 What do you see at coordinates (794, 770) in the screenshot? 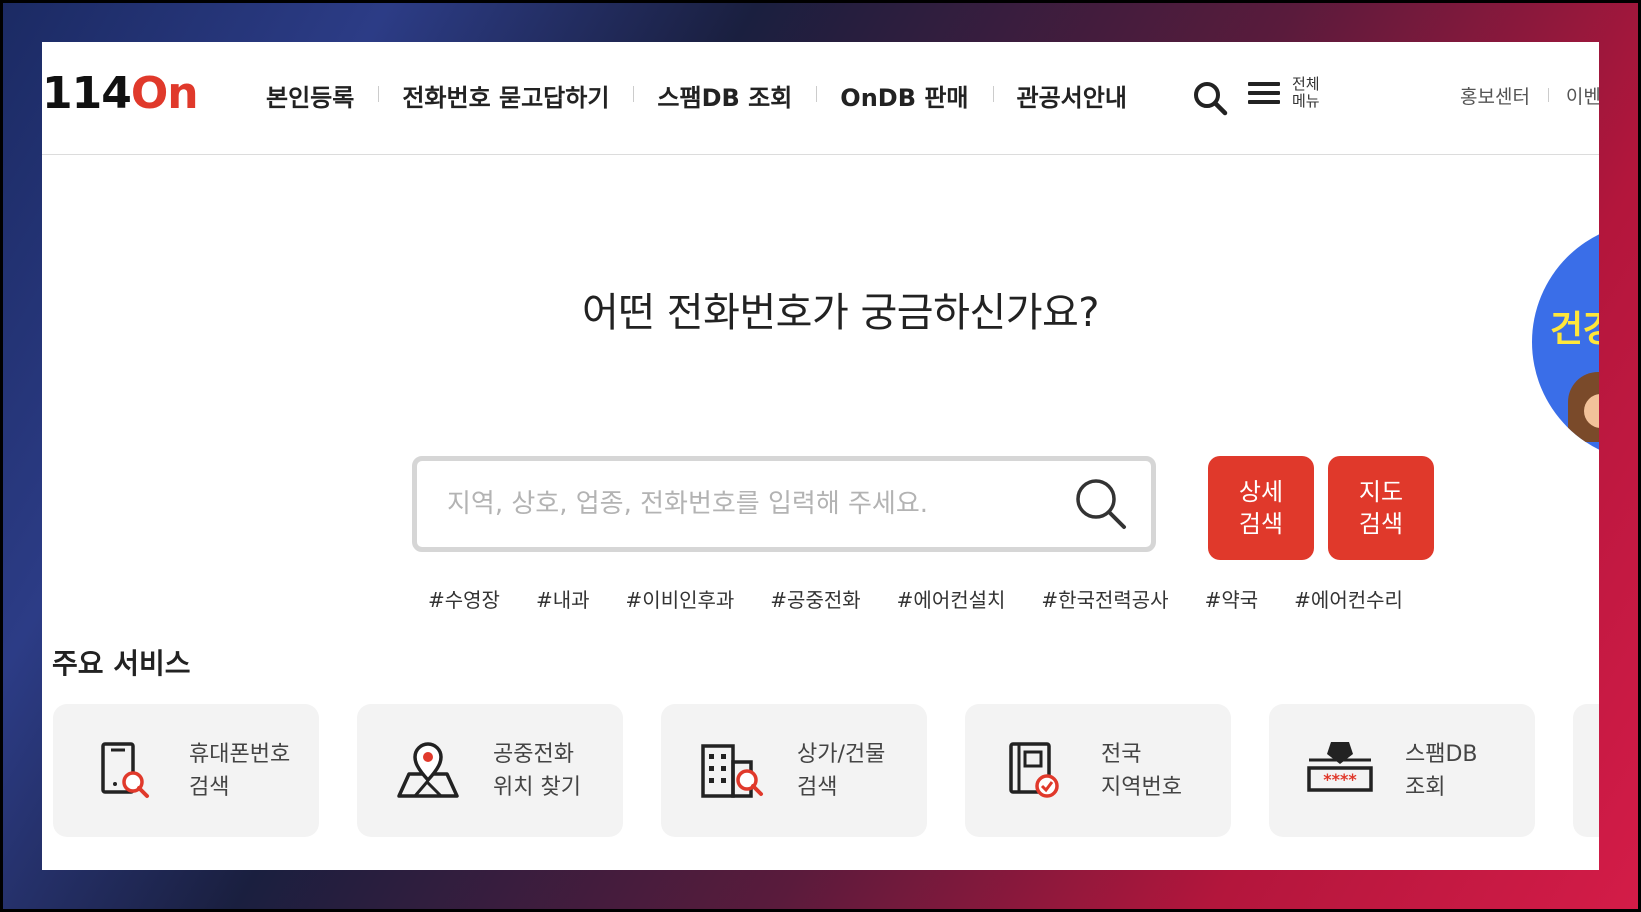
I see `service-card-building-search: 상가/건물 검색` at bounding box center [794, 770].